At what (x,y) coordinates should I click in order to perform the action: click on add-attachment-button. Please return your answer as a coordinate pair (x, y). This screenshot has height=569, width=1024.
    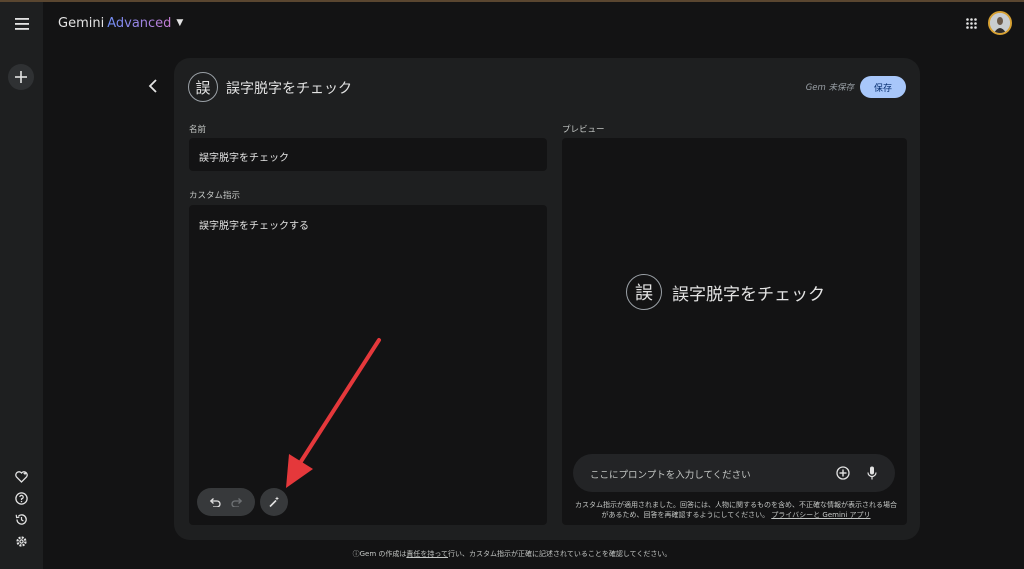
    Looking at the image, I should click on (843, 473).